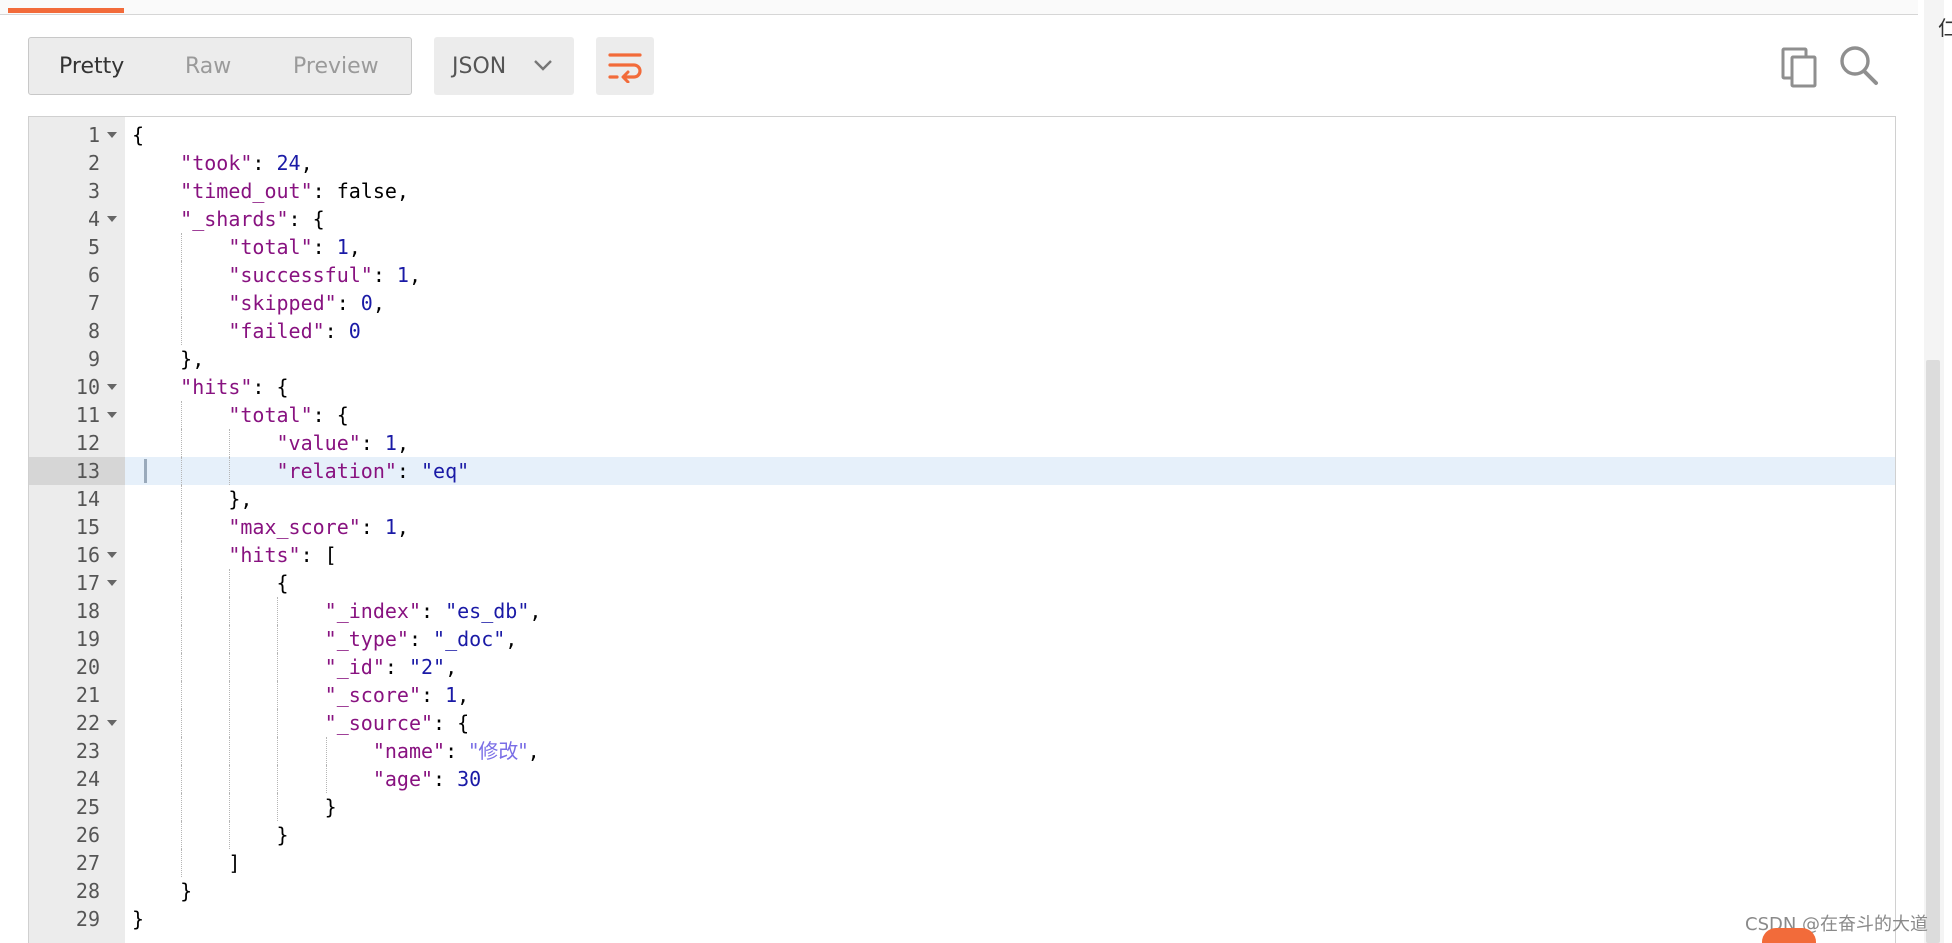 This screenshot has height=943, width=1952. I want to click on json-punctuation: },, so click(168, 359).